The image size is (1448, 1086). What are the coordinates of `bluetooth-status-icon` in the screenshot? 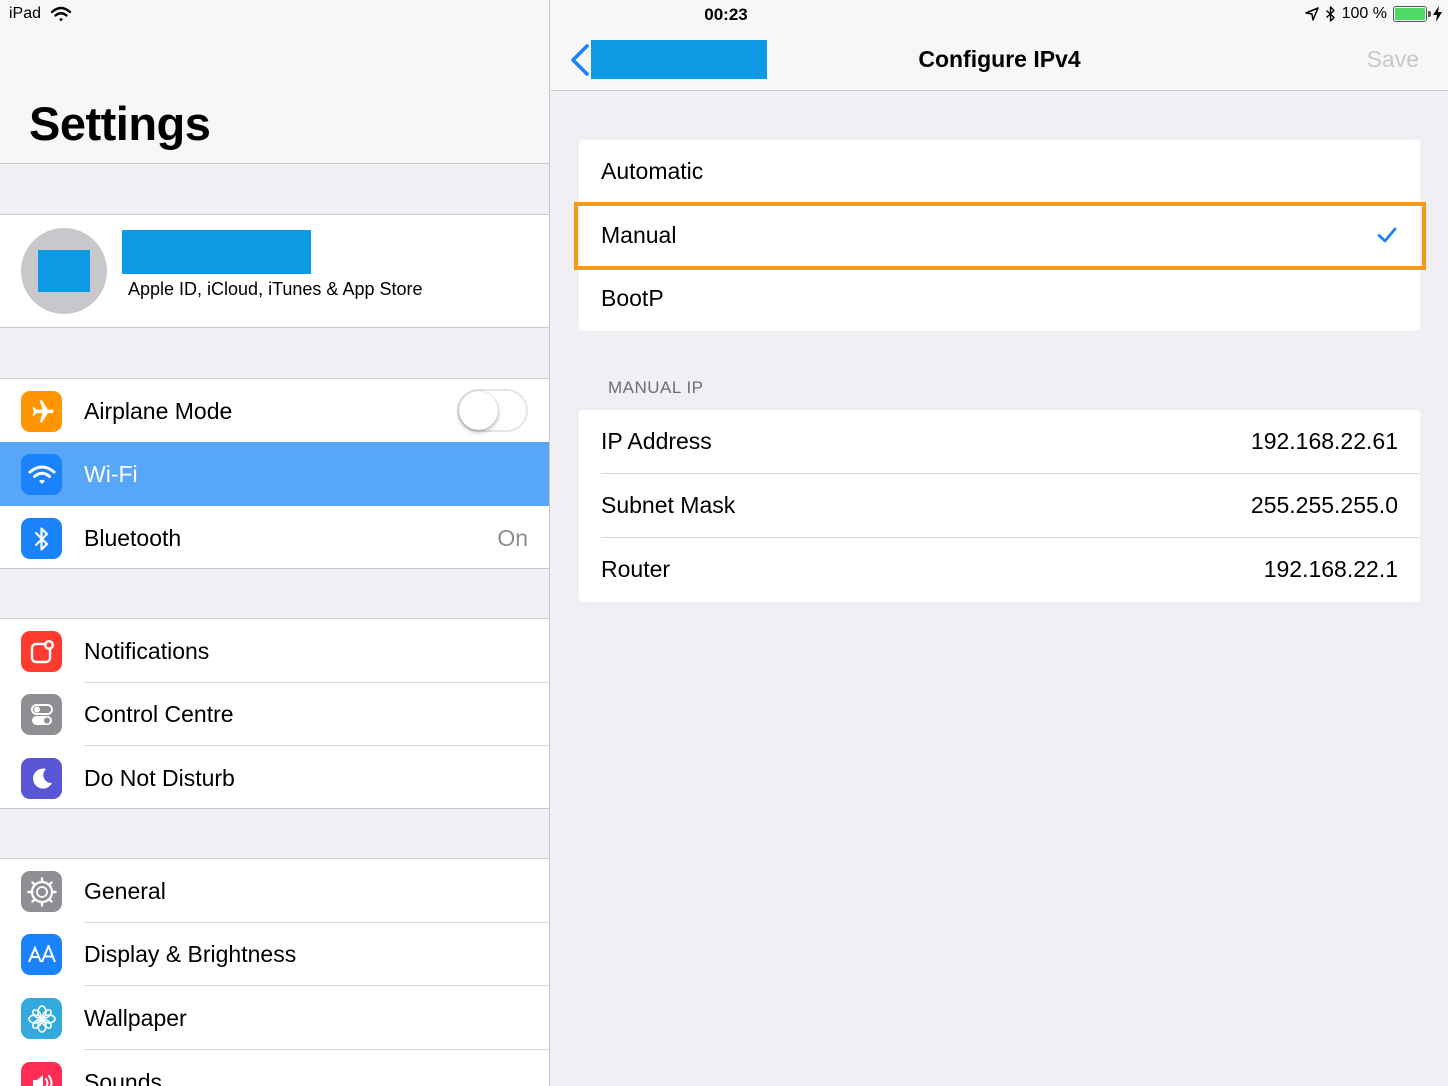 It's located at (1330, 14).